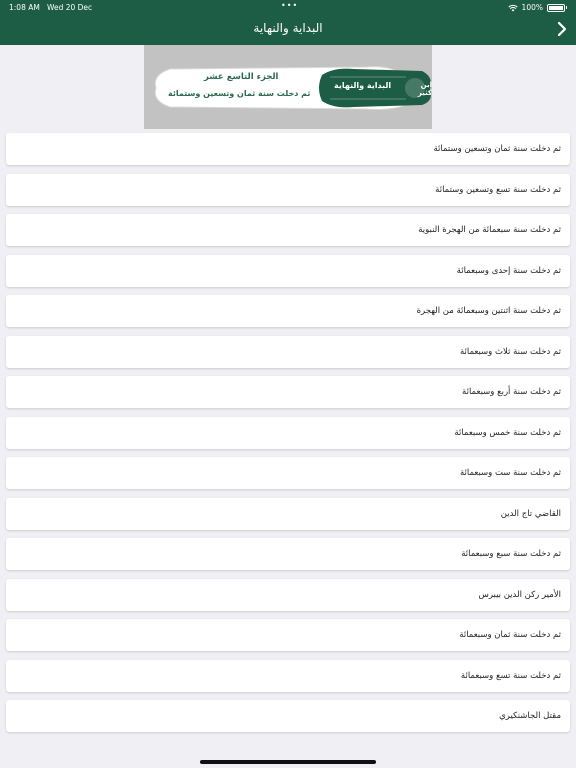  What do you see at coordinates (489, 230) in the screenshot?
I see `list-item-label: ثم دخلت سنة سبعمائة من الهجرة النبوية` at bounding box center [489, 230].